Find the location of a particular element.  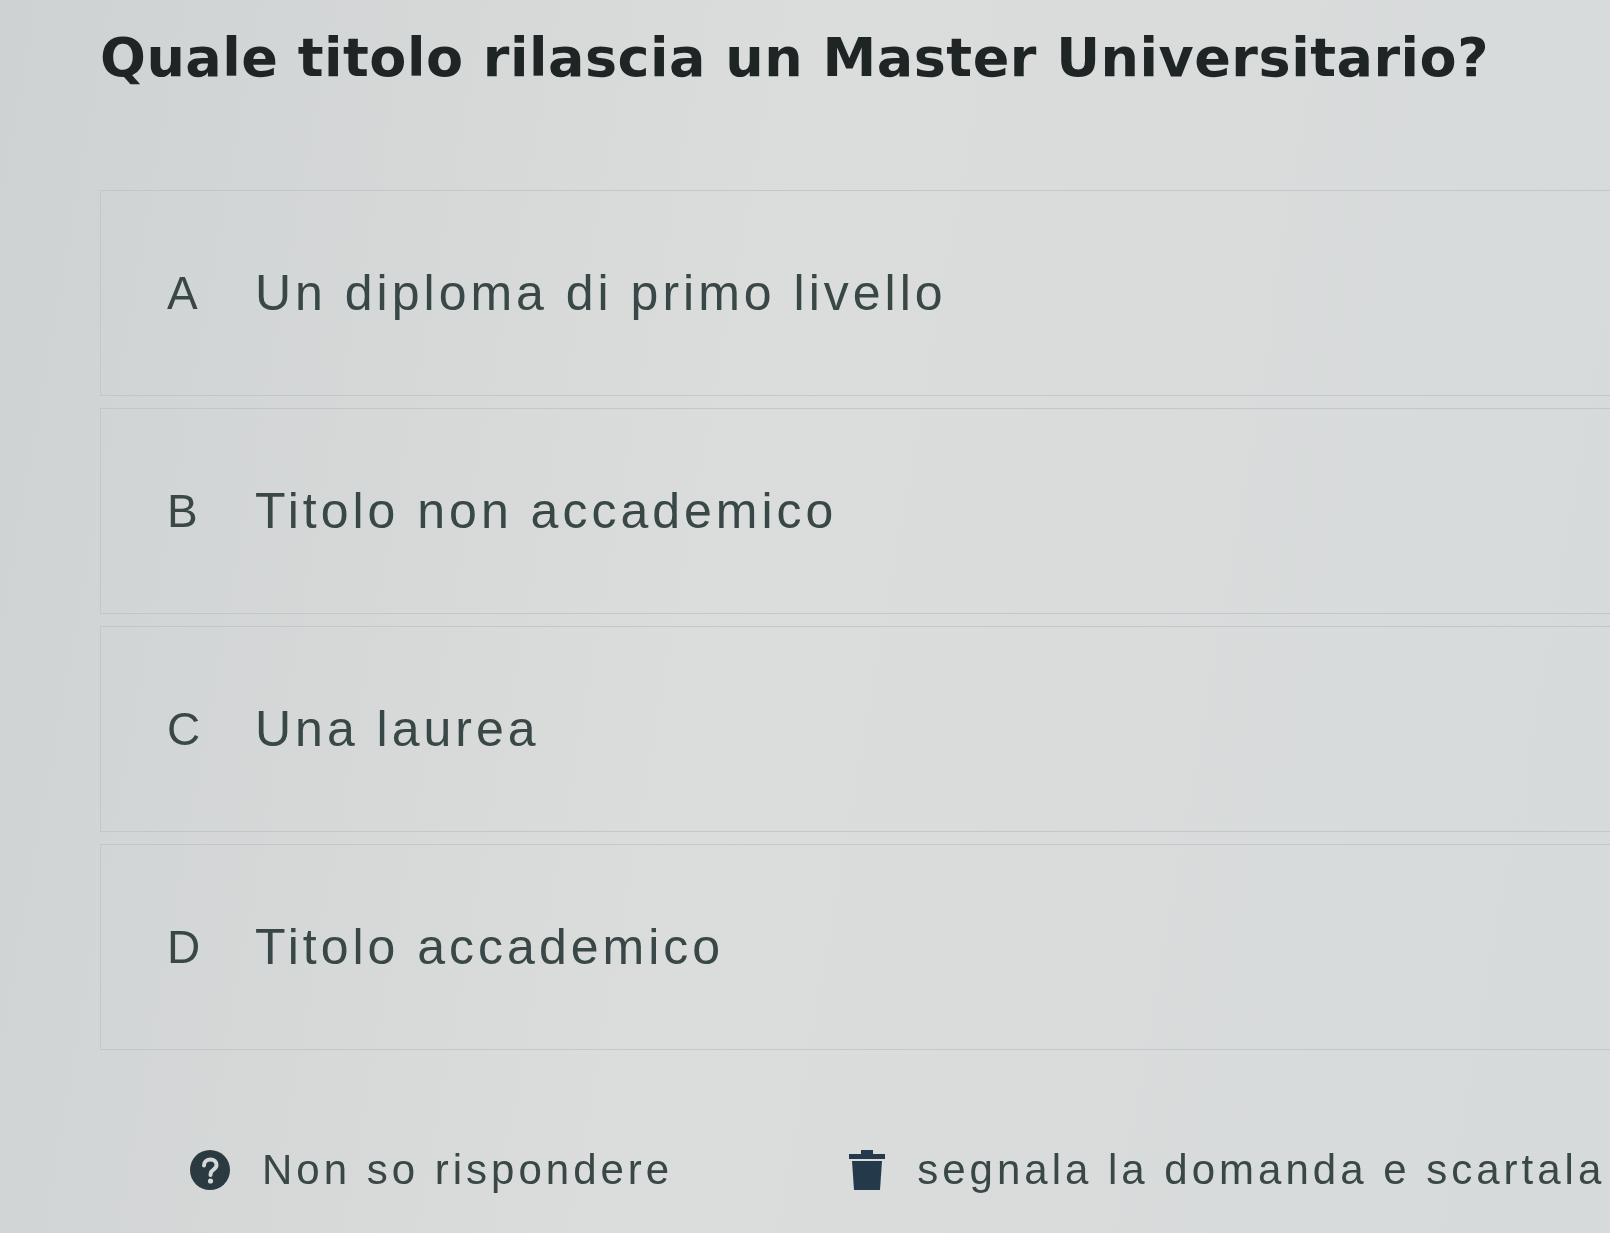

trash-icon is located at coordinates (867, 1170).